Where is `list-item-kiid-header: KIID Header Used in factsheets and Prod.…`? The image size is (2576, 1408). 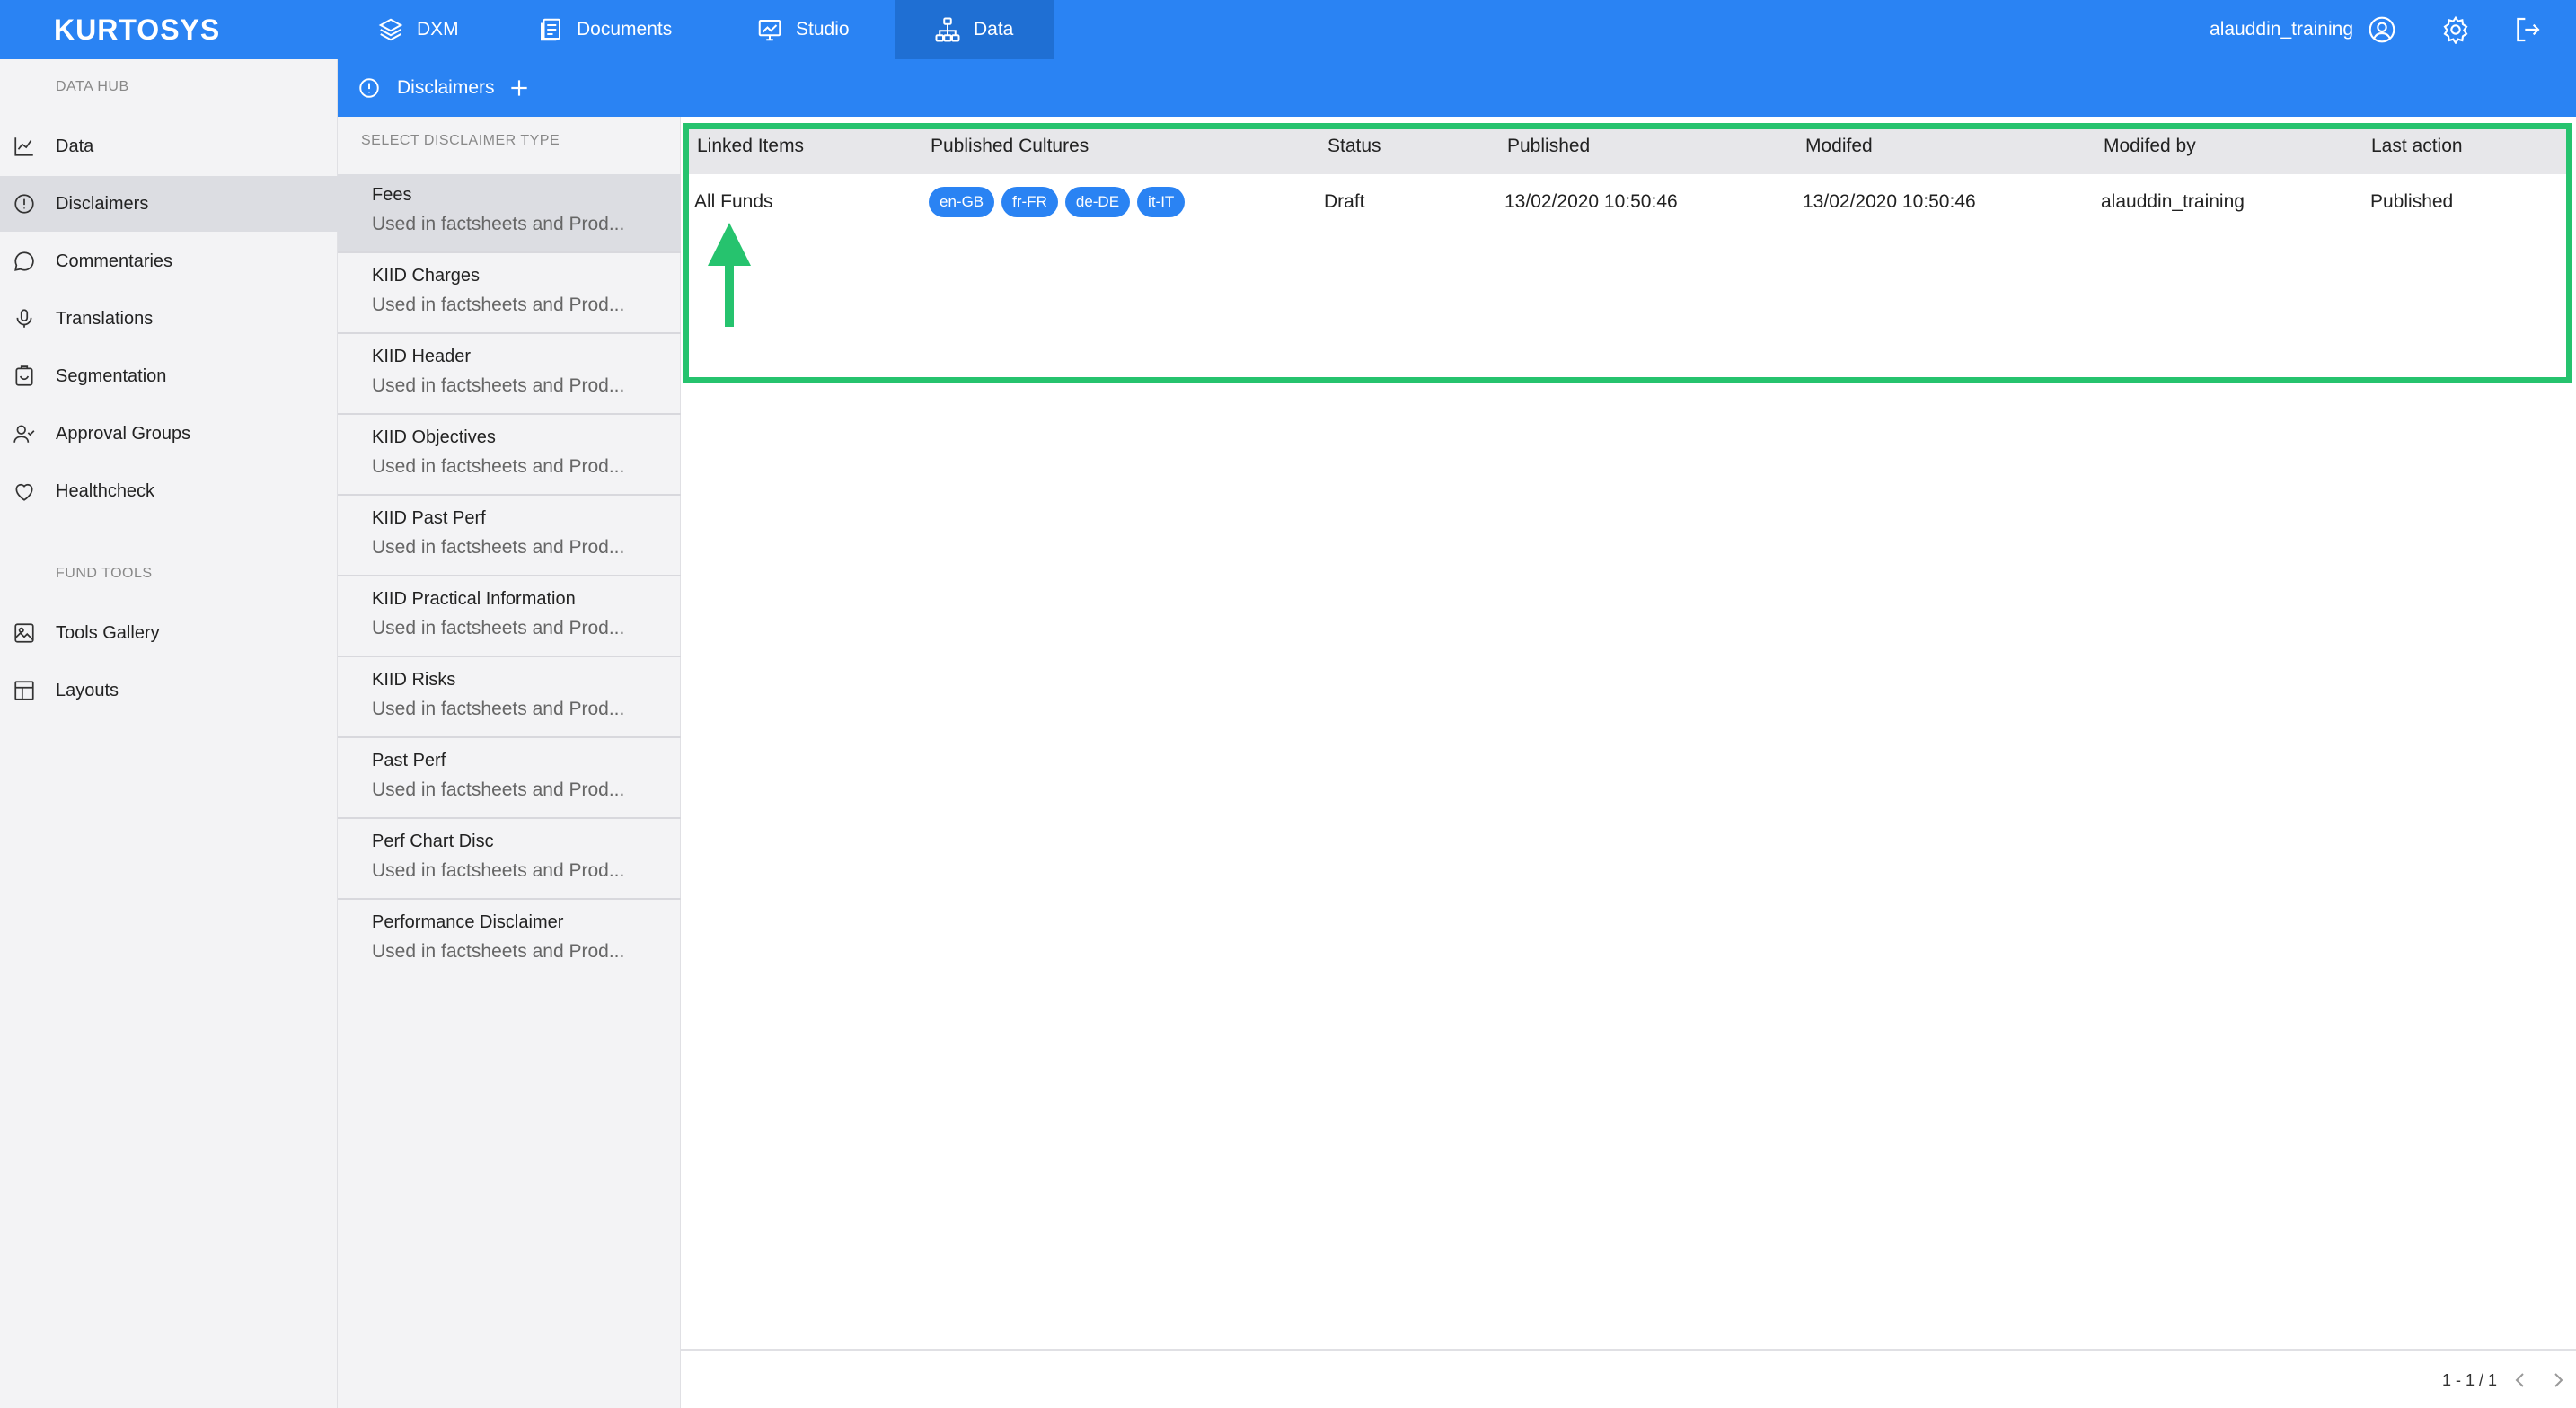
list-item-kiid-header: KIID Header Used in factsheets and Prod.… is located at coordinates (509, 375).